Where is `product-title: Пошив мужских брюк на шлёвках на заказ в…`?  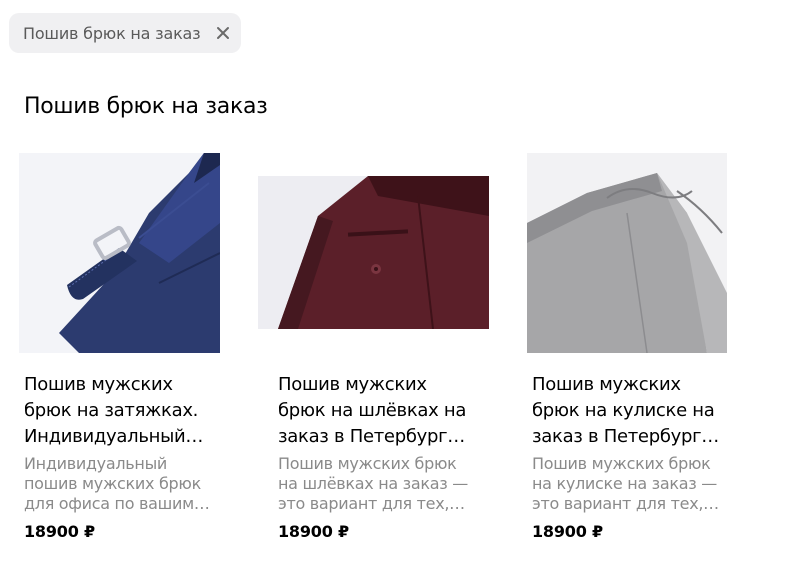
product-title: Пошив мужских брюк на шлёвках на заказ в… is located at coordinates (378, 411).